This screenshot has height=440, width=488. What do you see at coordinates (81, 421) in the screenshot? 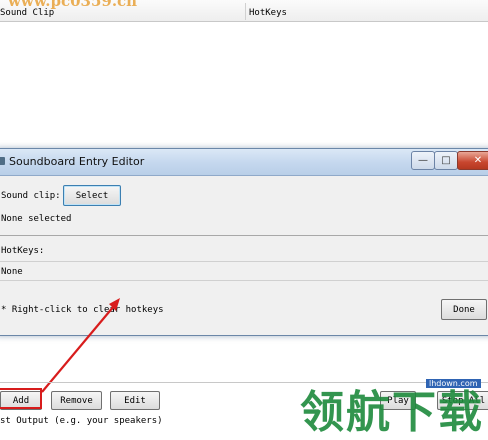
I see `output-device-label: st Output (e.g. your speakers)` at bounding box center [81, 421].